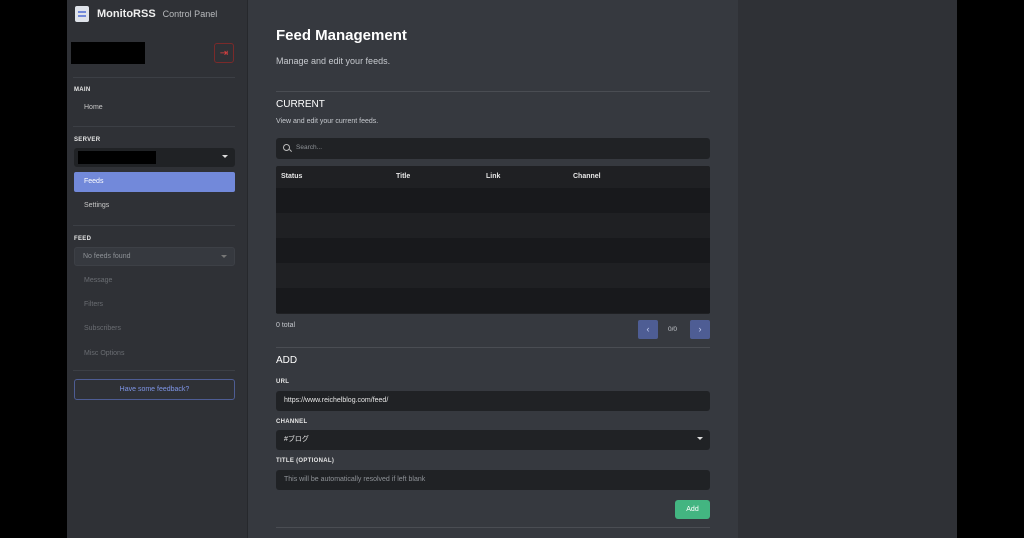  I want to click on page-subtitle: Manage and edit your feeds., so click(333, 61).